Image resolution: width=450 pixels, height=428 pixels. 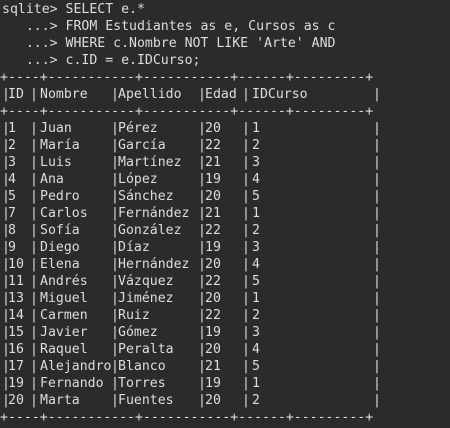 I want to click on sql-query-line: ...> WHERE c.Nombre NOT LIKE 'Arte' AND, so click(x=169, y=43).